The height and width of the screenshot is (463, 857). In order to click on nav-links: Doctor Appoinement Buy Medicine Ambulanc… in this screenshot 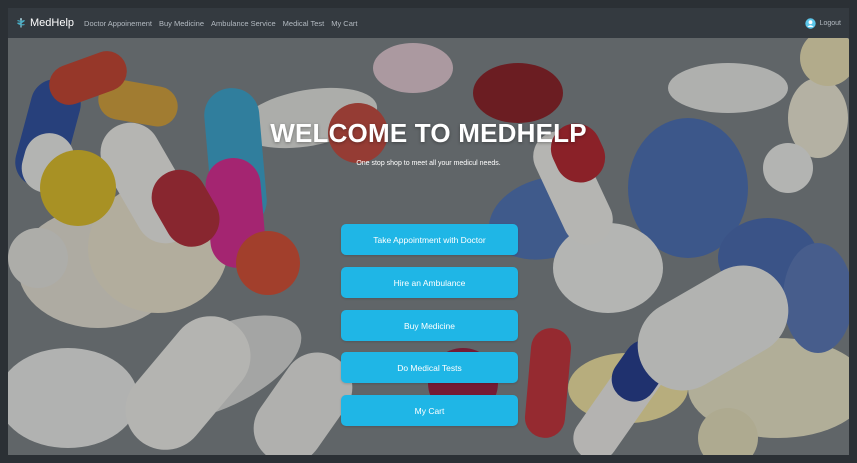, I will do `click(224, 23)`.